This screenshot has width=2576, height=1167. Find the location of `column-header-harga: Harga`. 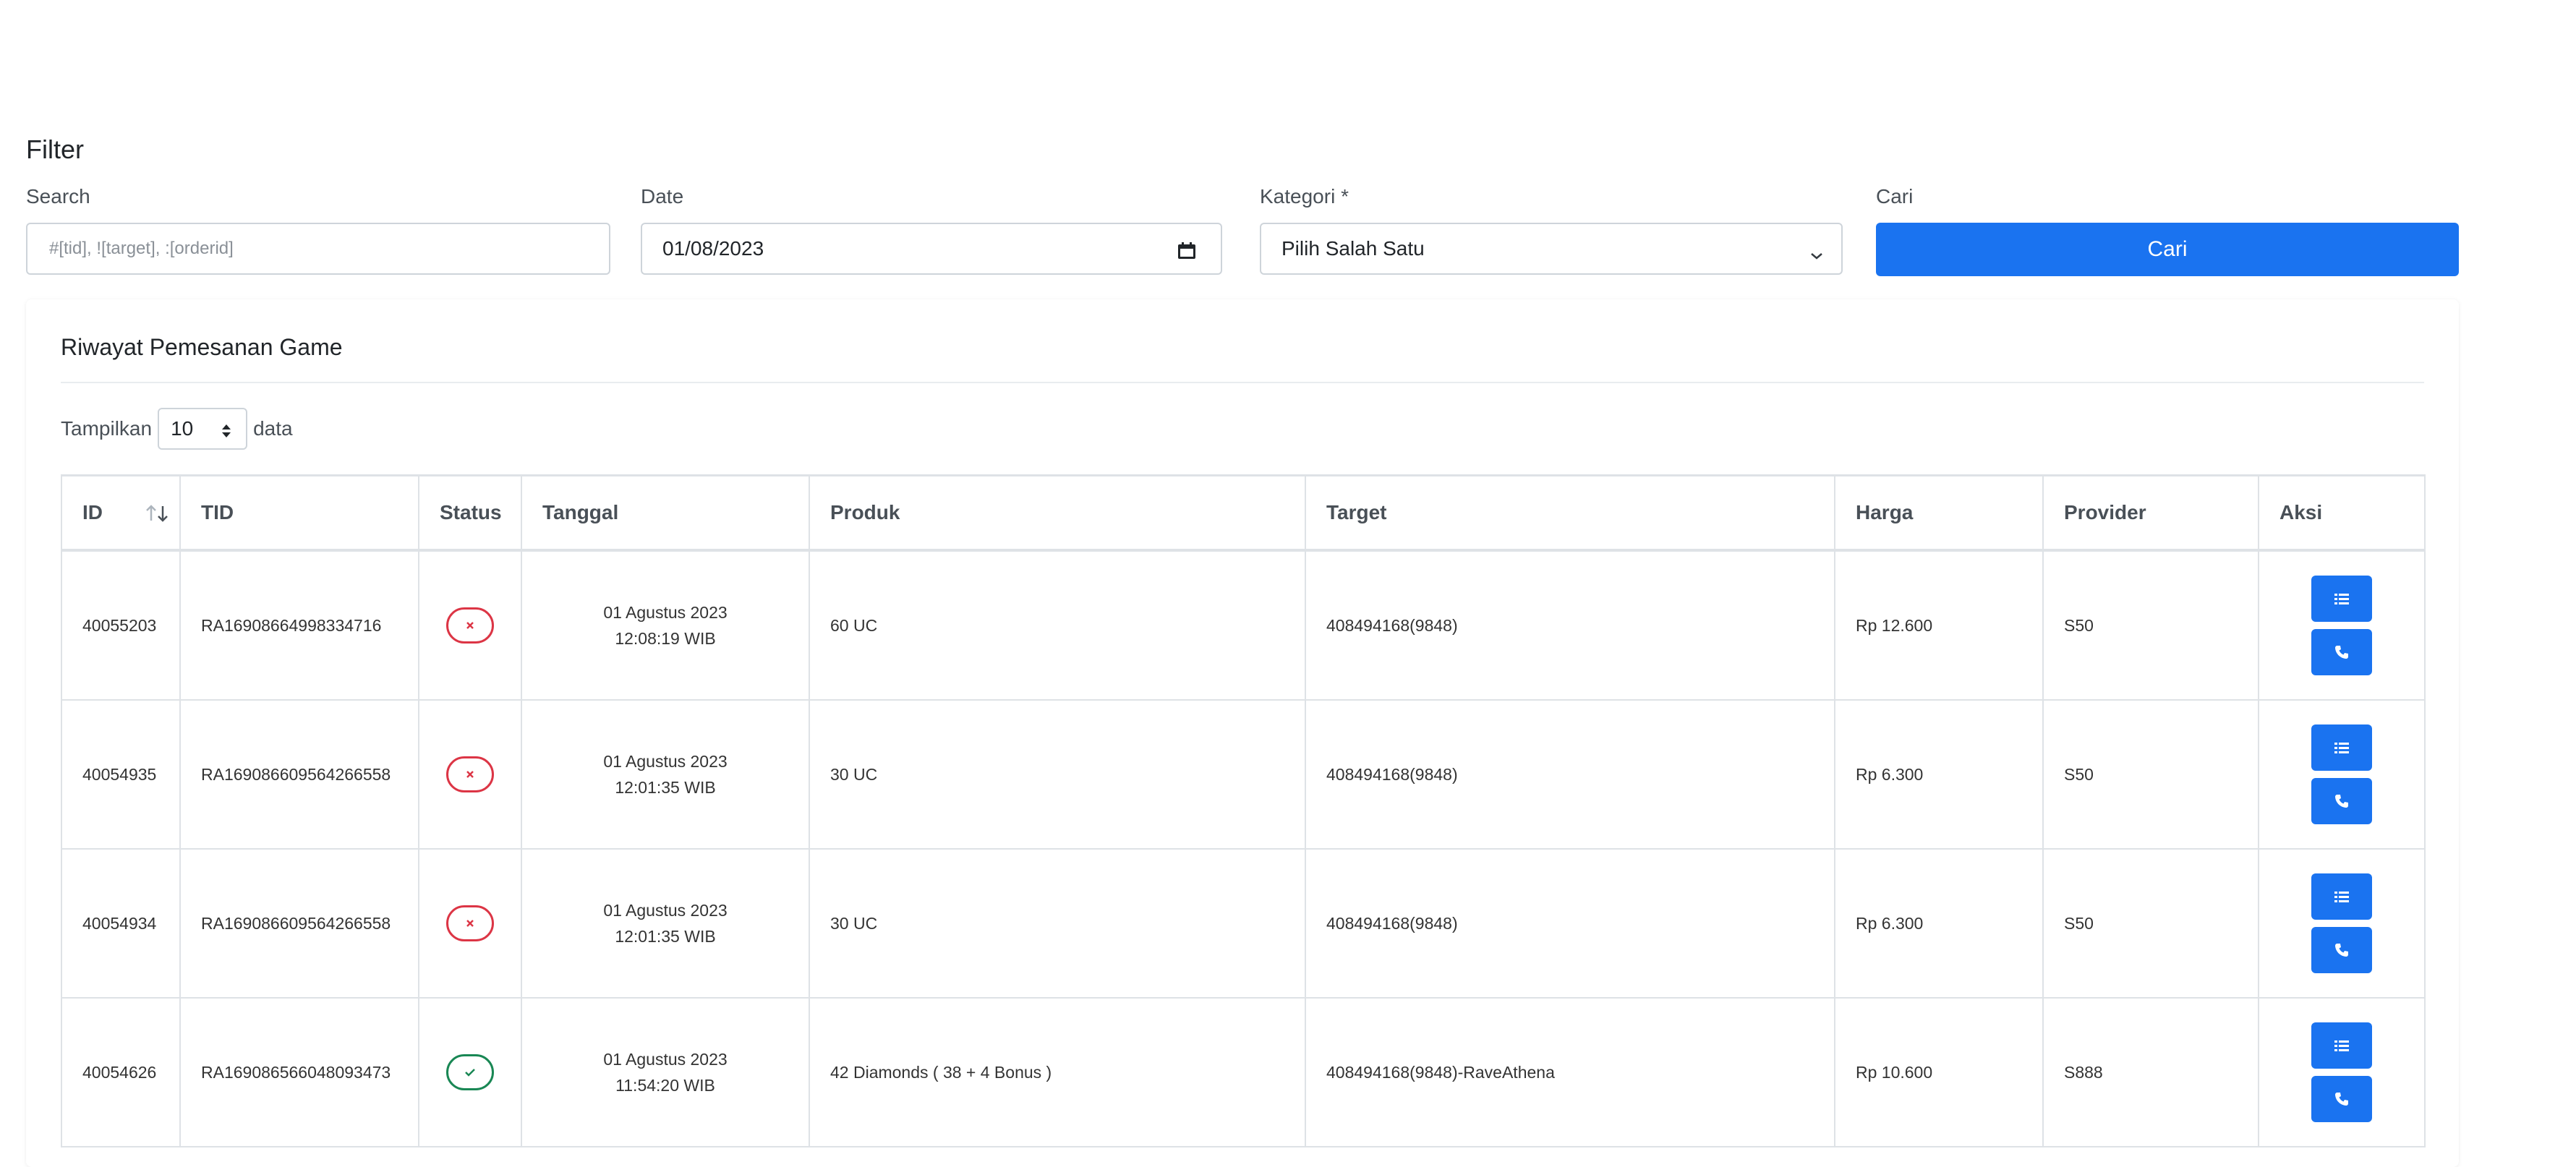

column-header-harga: Harga is located at coordinates (1939, 513).